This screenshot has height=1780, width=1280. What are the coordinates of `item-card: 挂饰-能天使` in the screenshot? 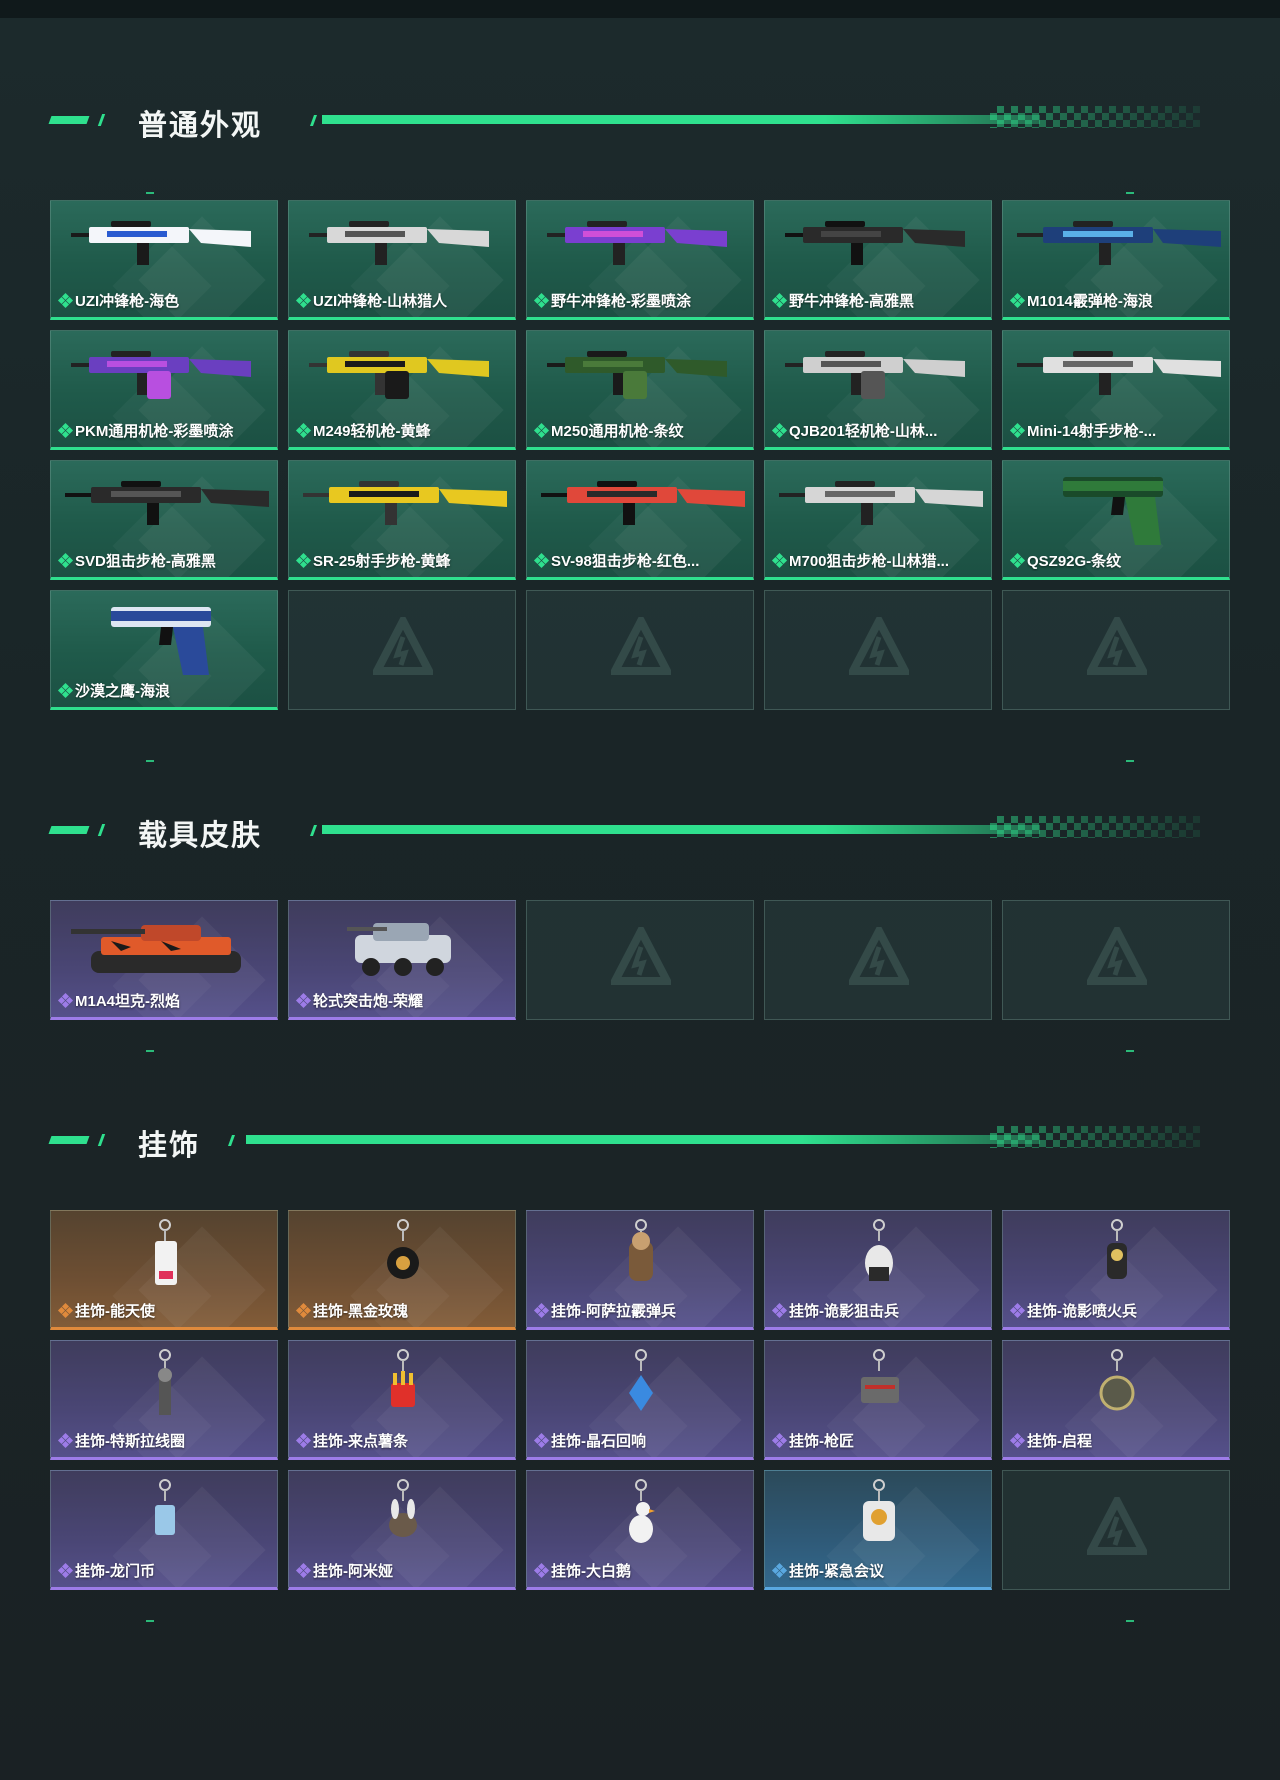 It's located at (164, 1270).